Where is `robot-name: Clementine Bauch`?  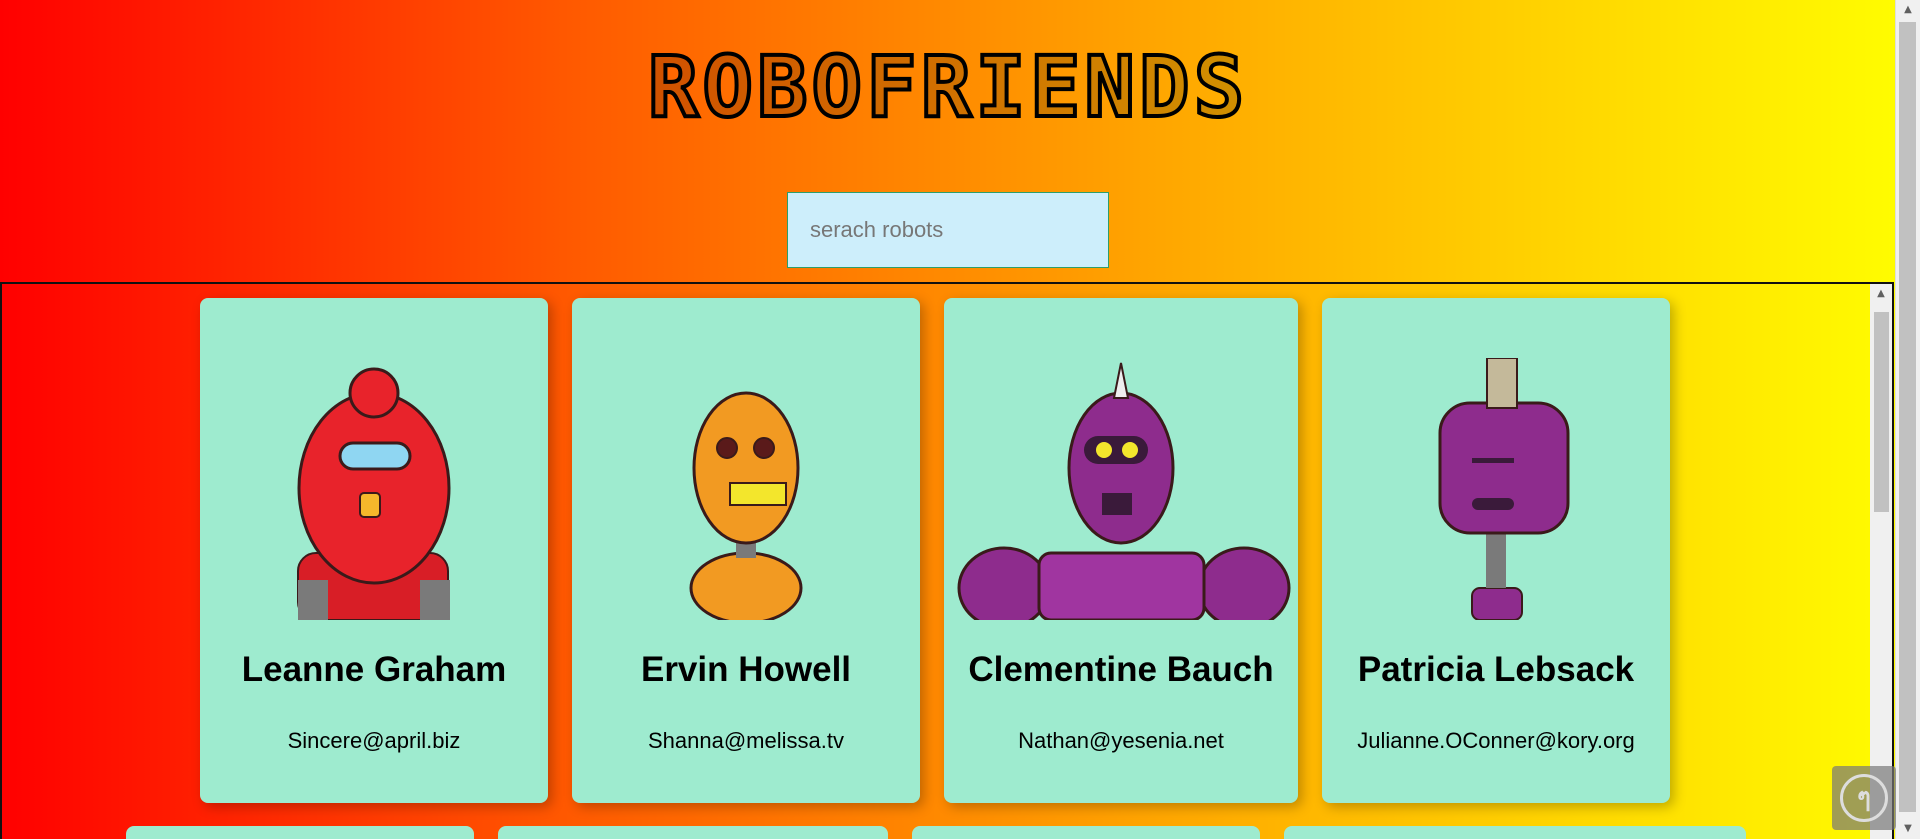
robot-name: Clementine Bauch is located at coordinates (1121, 669).